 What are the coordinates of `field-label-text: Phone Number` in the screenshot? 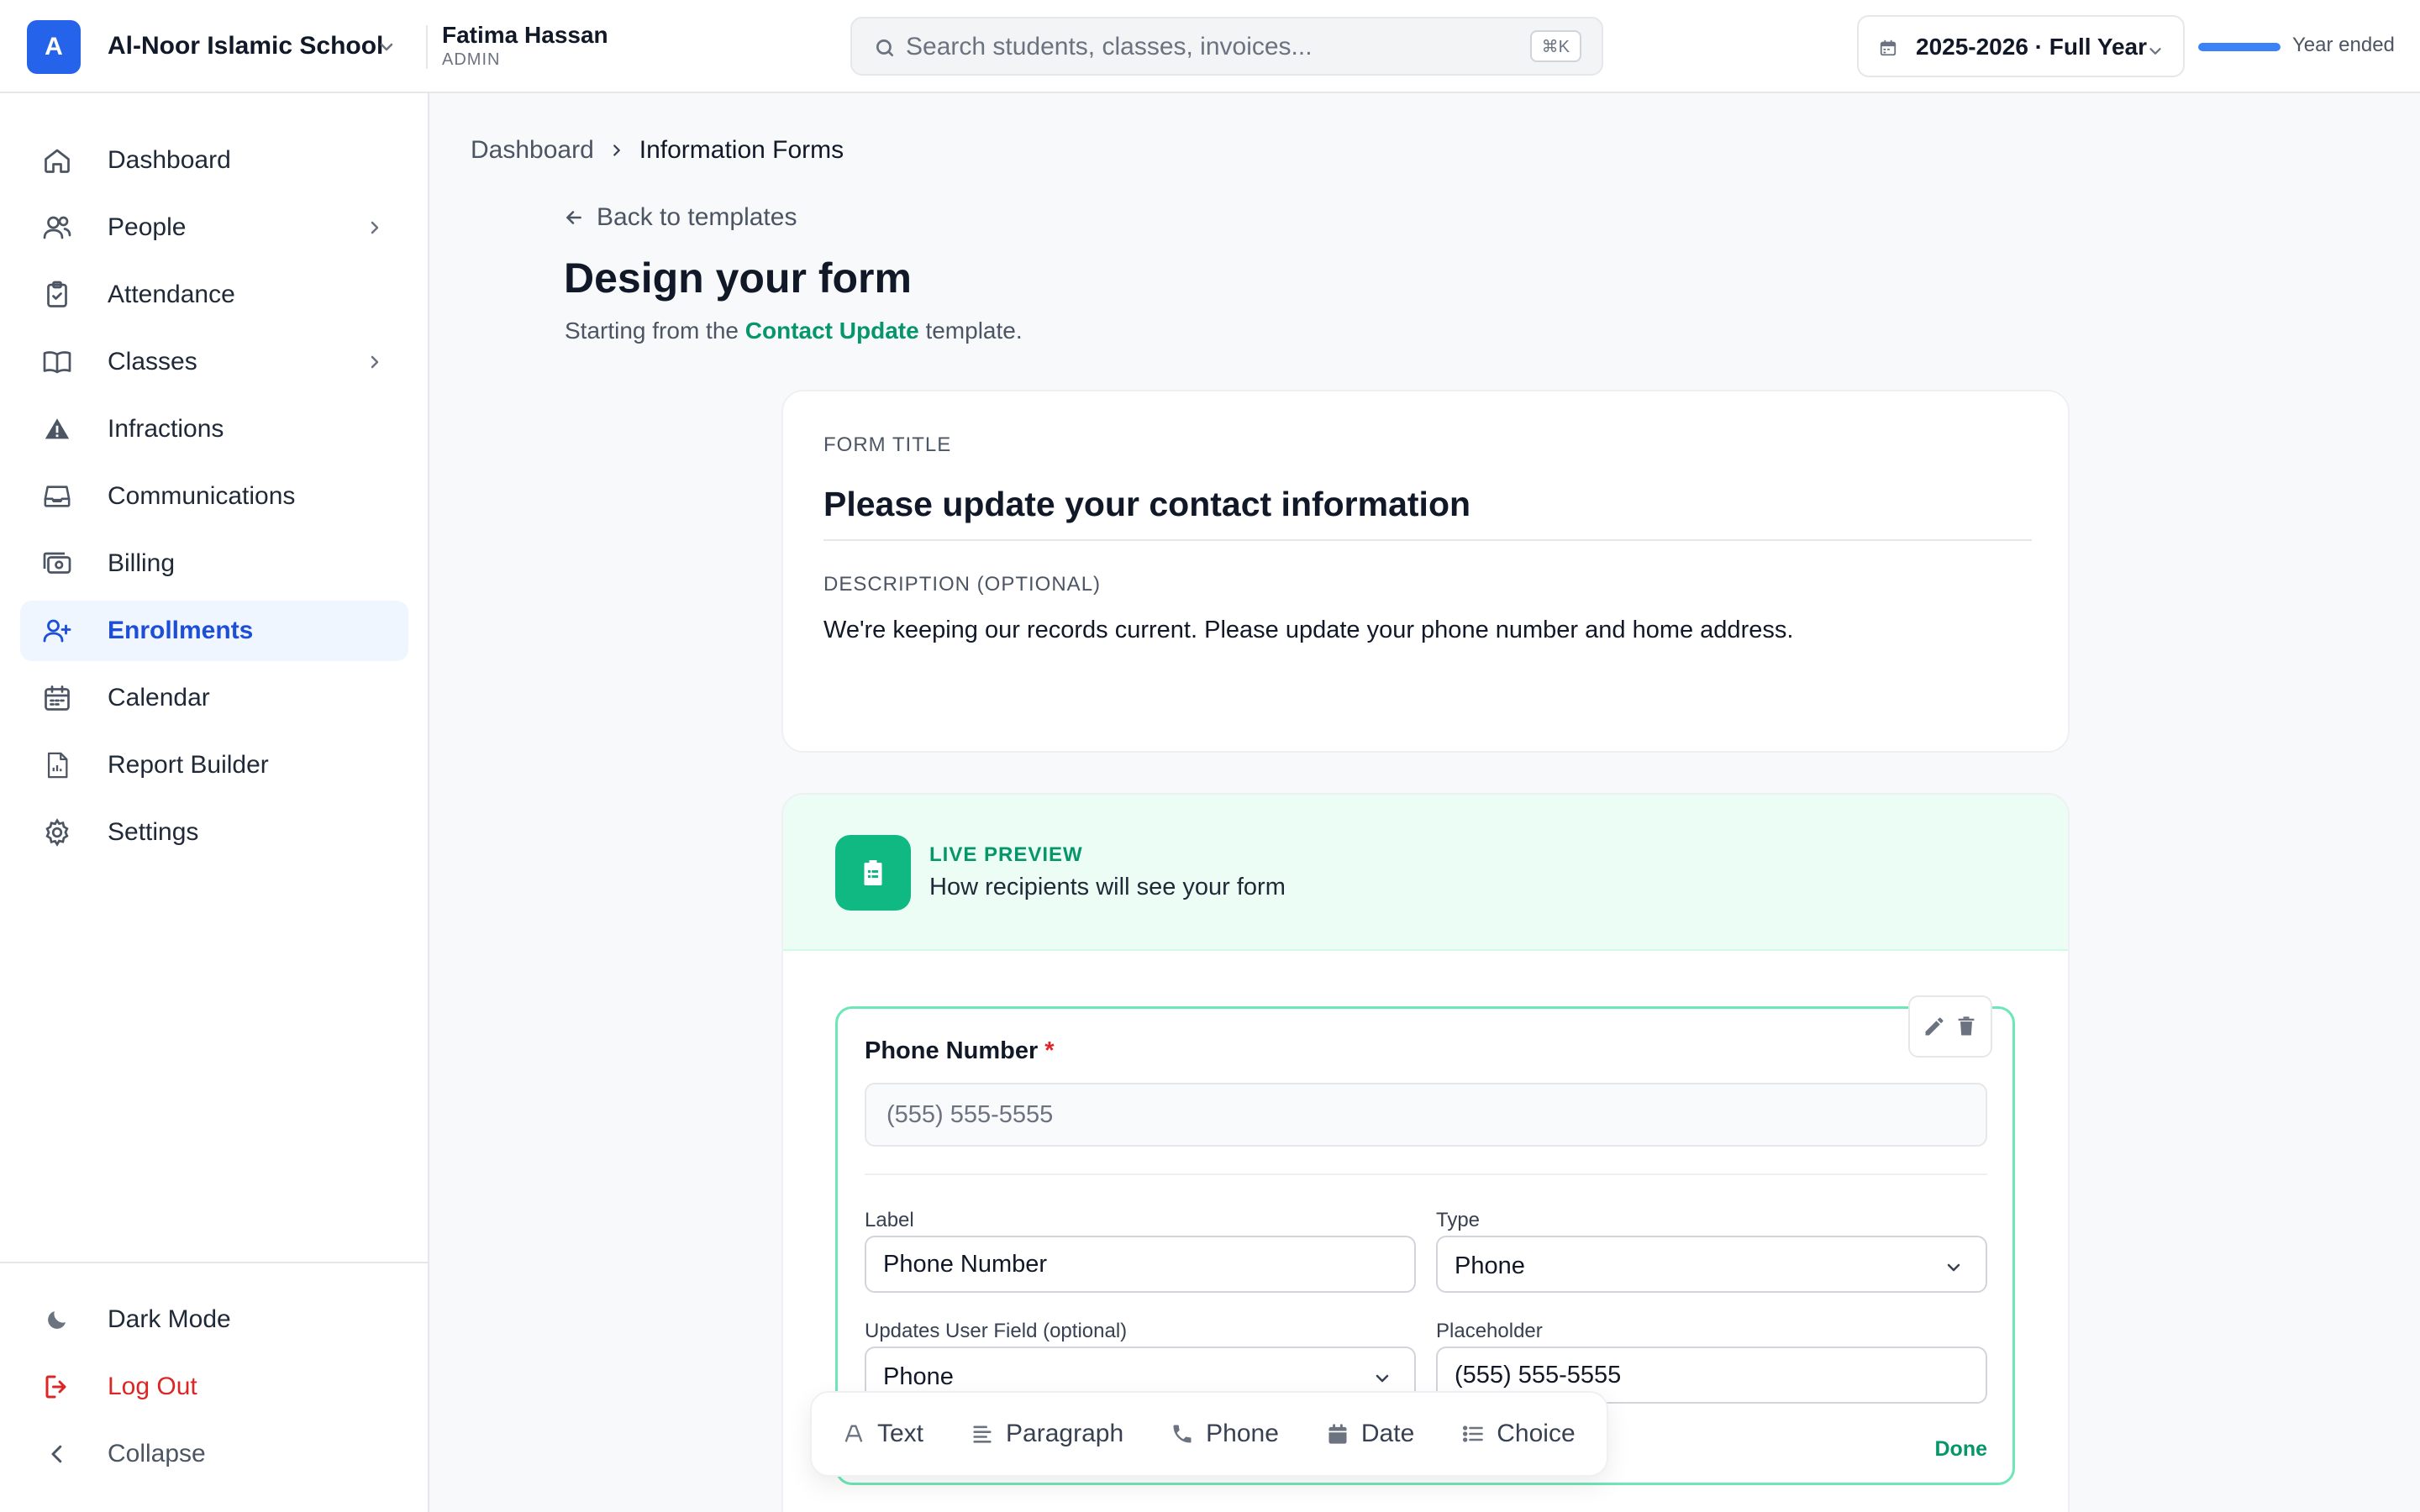 It's located at (952, 1050).